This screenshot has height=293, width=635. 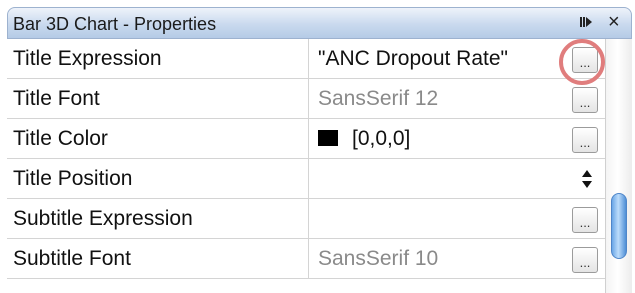 I want to click on property-row-title-position: Title Position, so click(x=306, y=179).